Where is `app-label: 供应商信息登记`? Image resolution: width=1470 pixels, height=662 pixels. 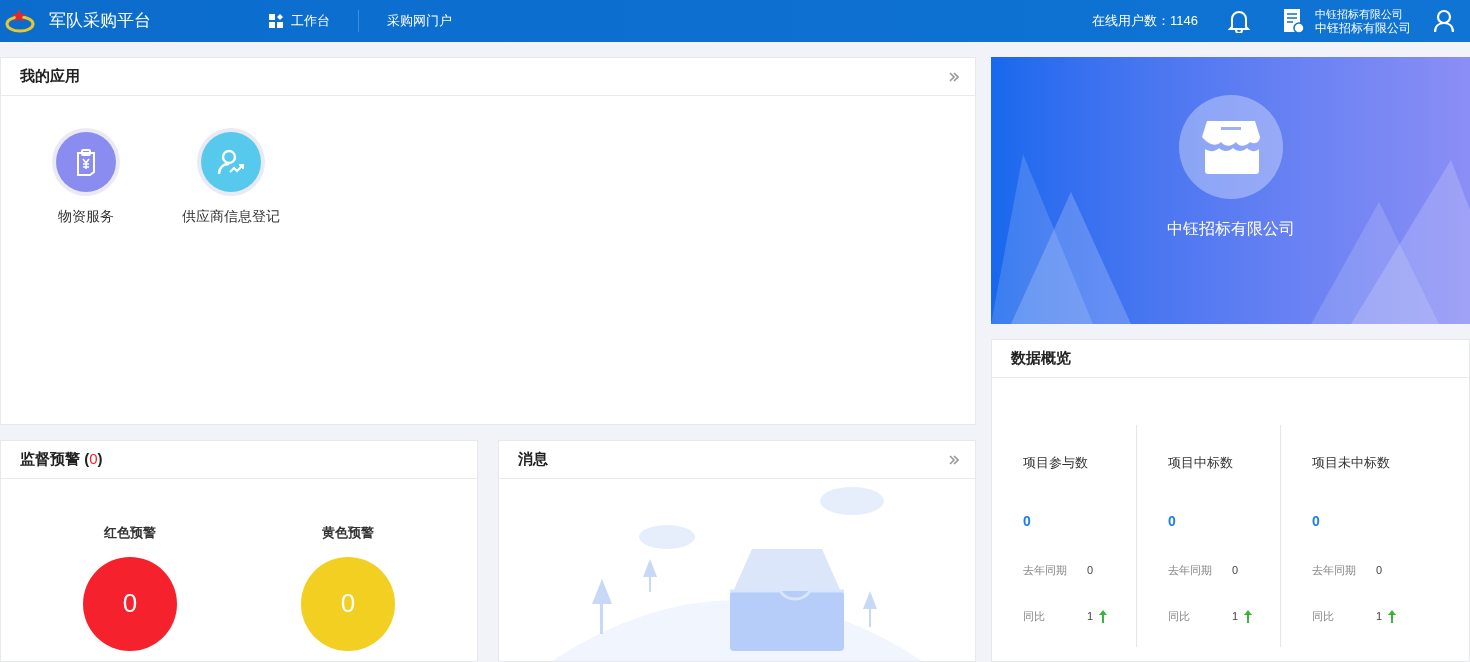 app-label: 供应商信息登记 is located at coordinates (231, 216).